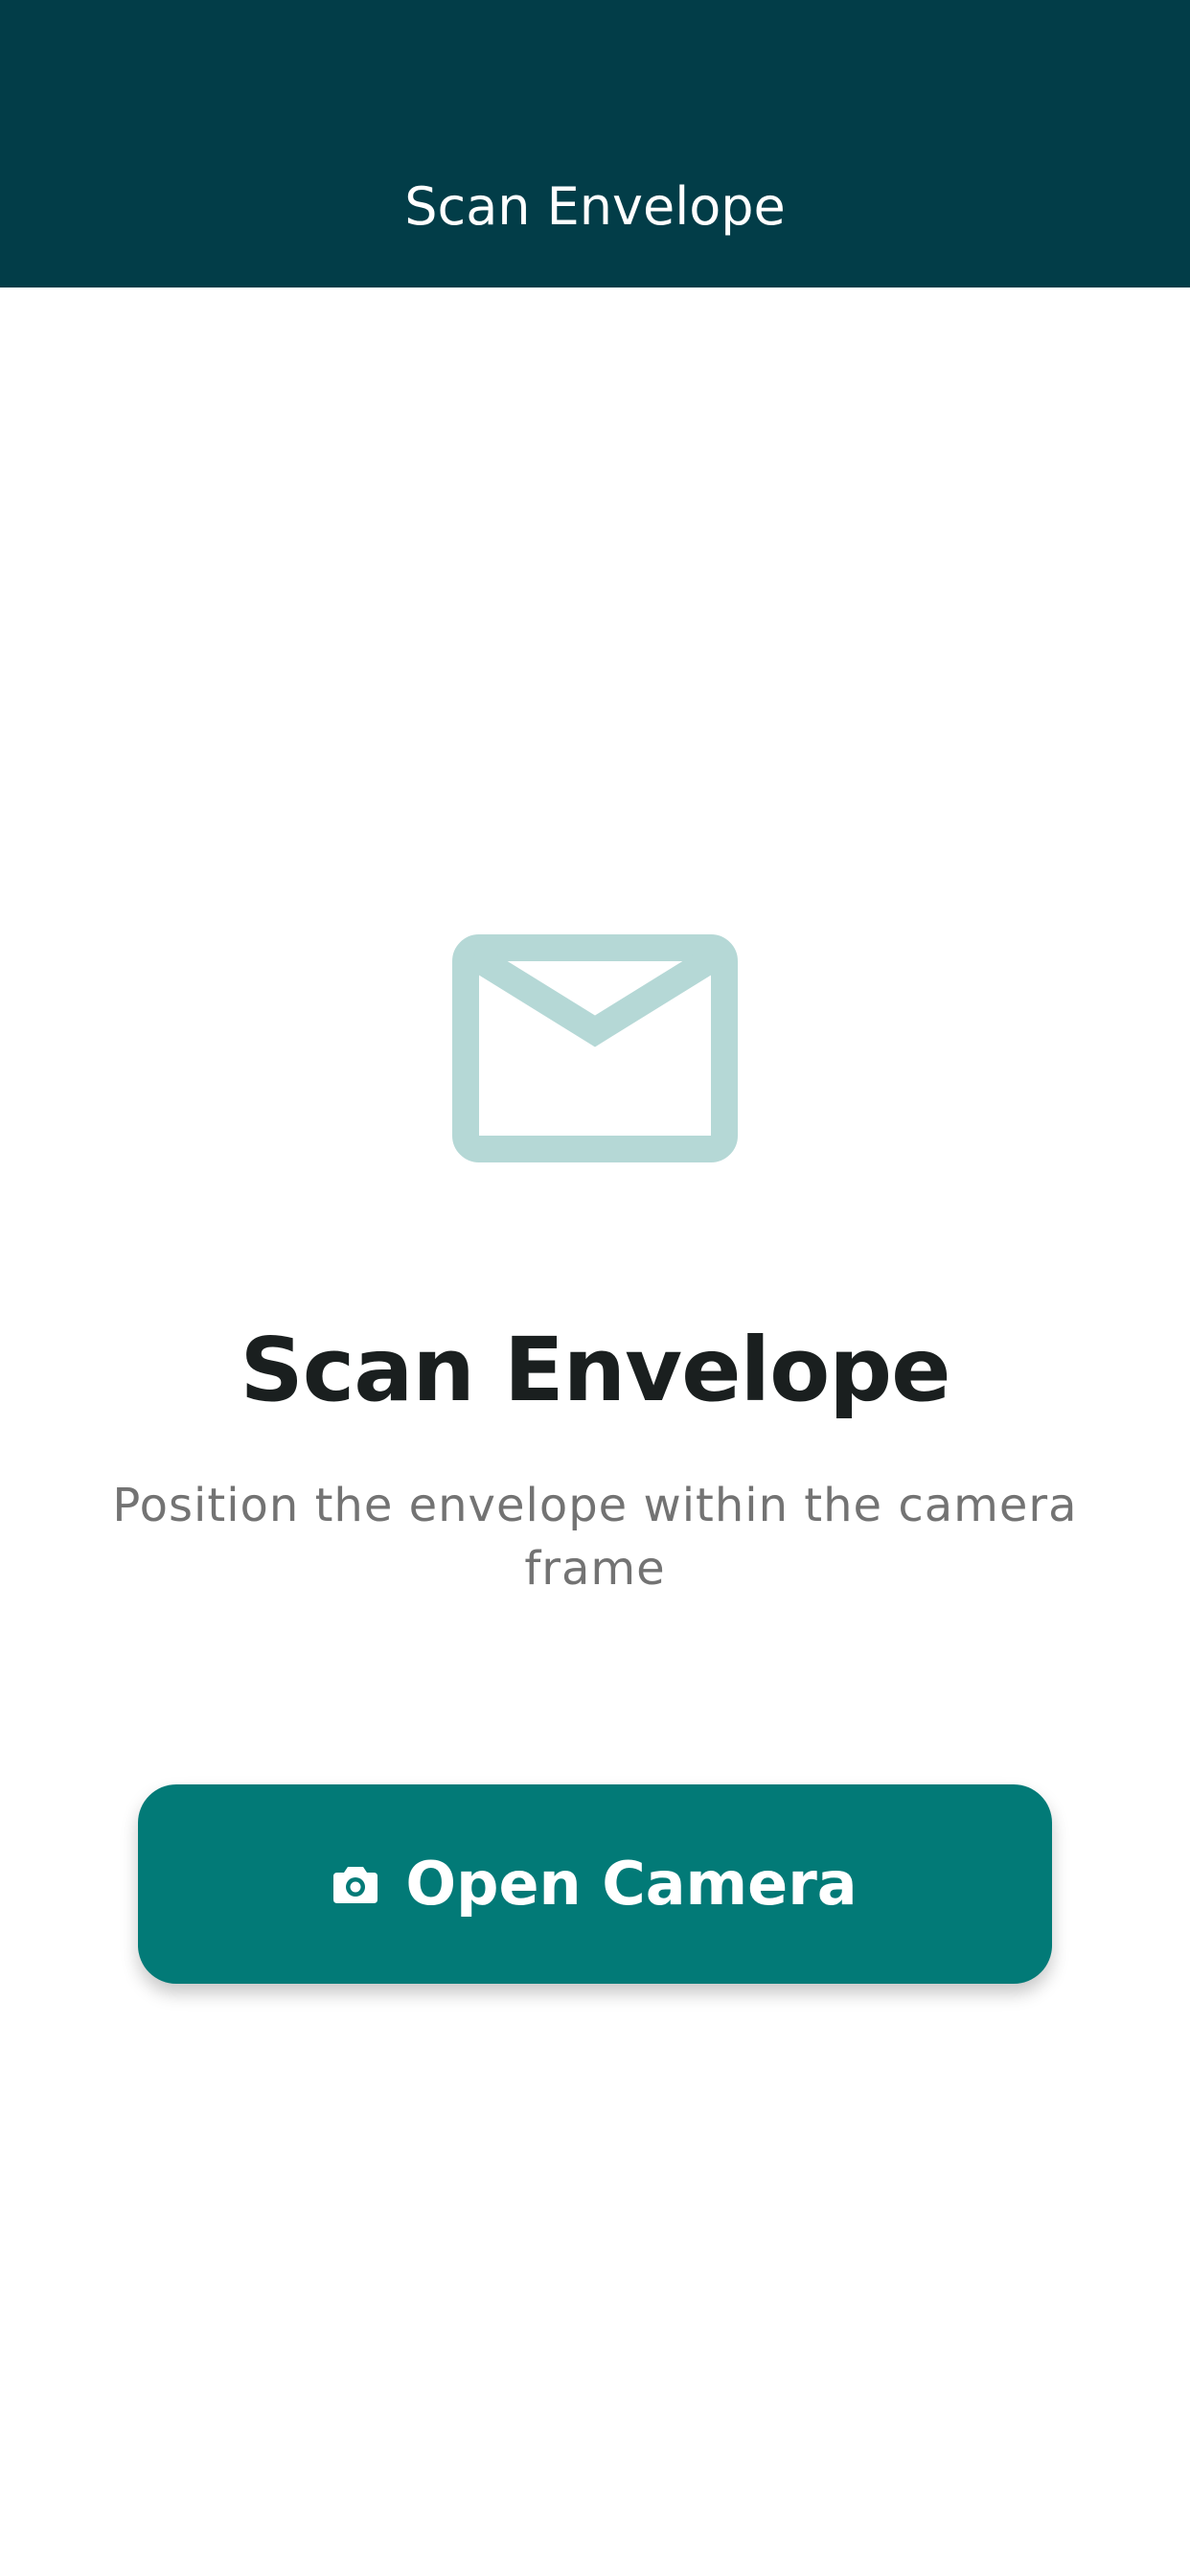 The width and height of the screenshot is (1190, 2576). I want to click on page-heading: Scan Envelope, so click(595, 1370).